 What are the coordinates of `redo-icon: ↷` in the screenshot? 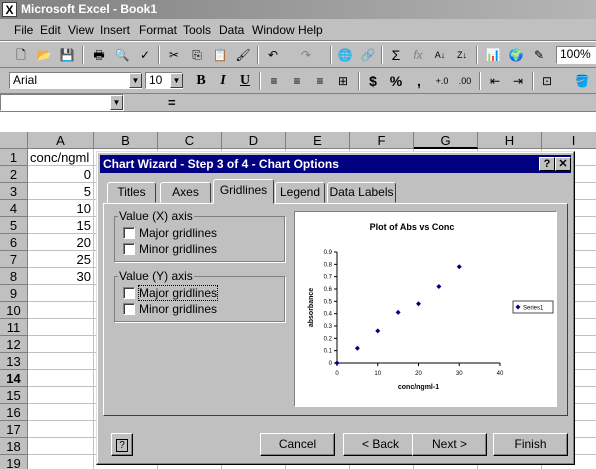 It's located at (306, 55).